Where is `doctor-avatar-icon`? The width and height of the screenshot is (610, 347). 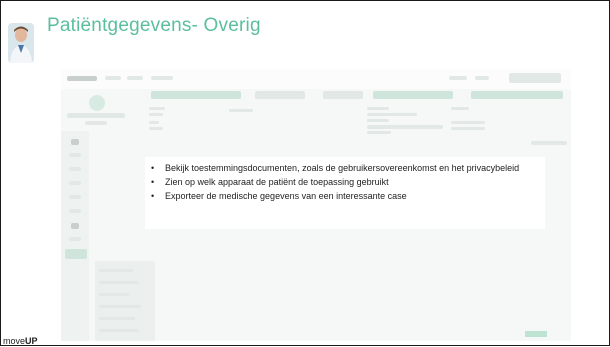 doctor-avatar-icon is located at coordinates (21, 43).